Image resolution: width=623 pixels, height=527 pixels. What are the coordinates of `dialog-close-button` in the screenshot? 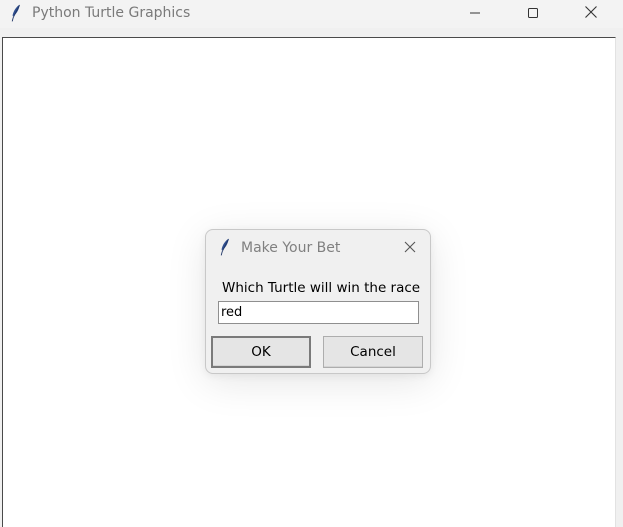 It's located at (410, 248).